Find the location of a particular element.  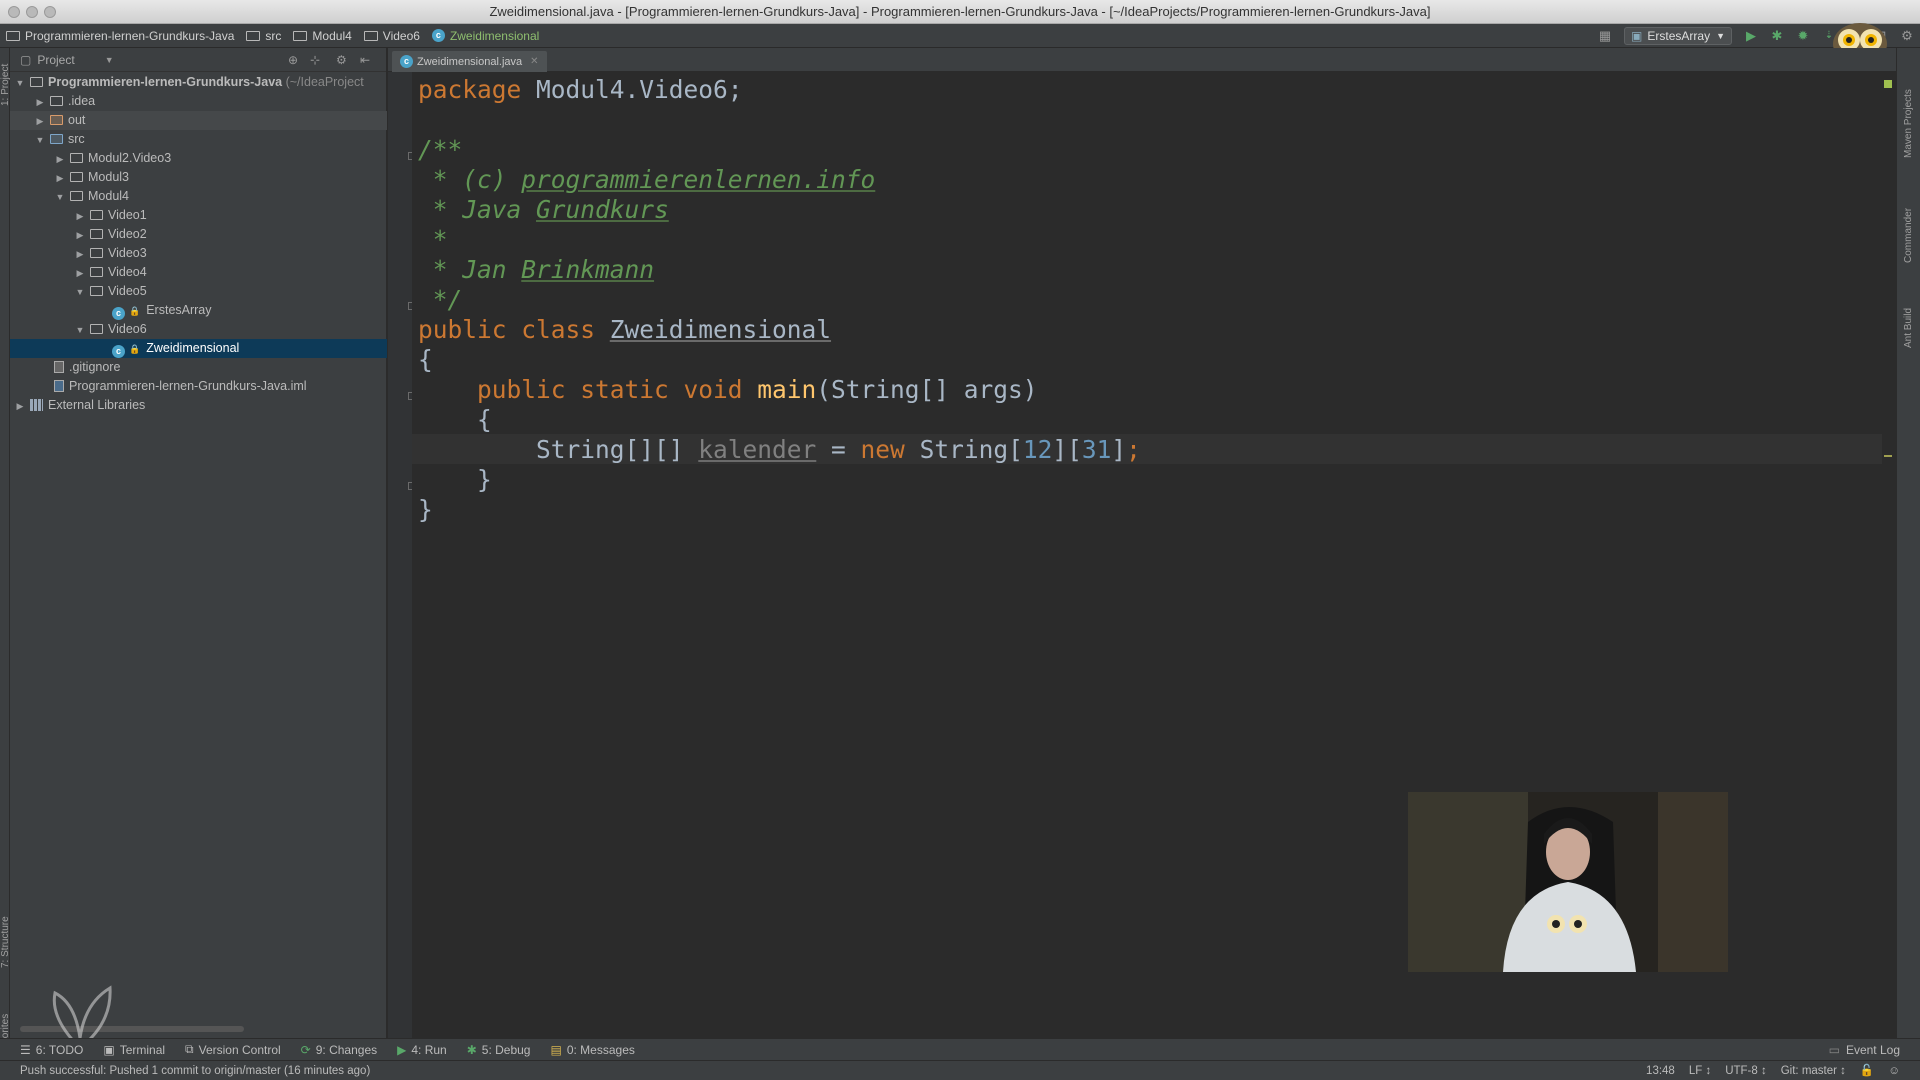

maven-projects-tool-button: Maven Projects is located at coordinates (1908, 123).